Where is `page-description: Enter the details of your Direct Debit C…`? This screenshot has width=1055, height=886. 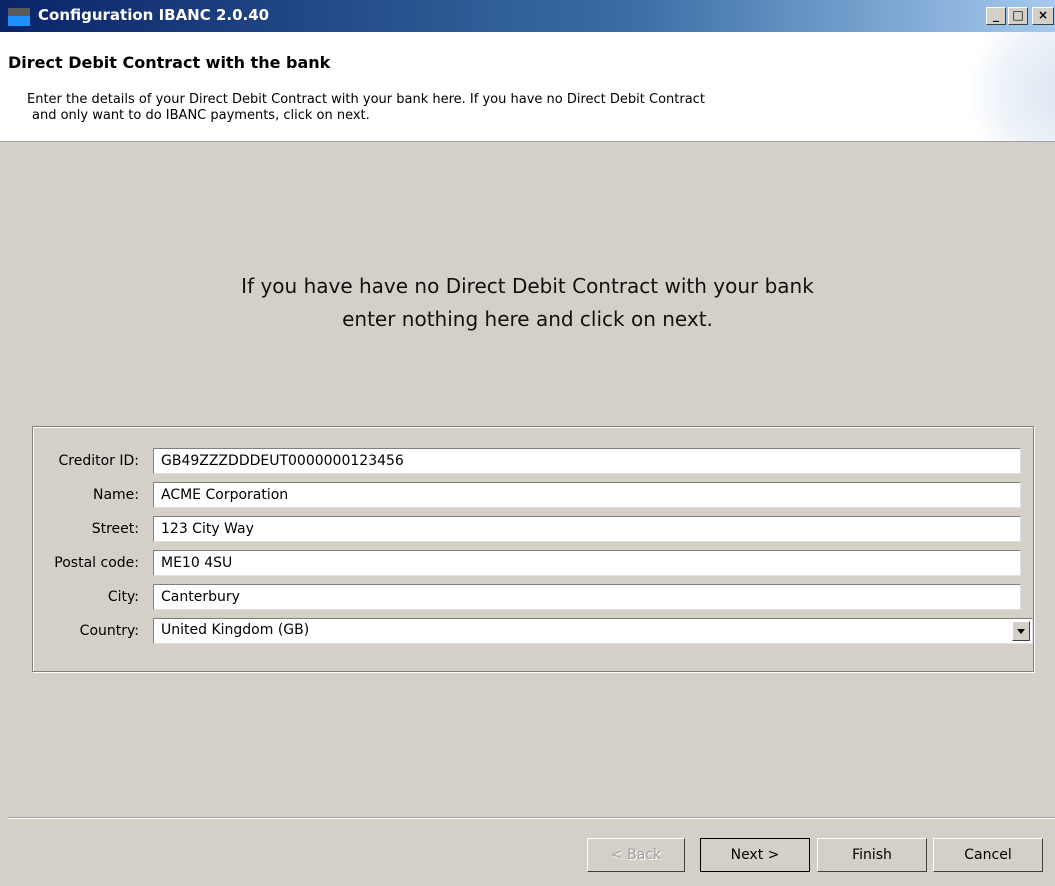
page-description: Enter the details of your Direct Debit C… is located at coordinates (437, 108).